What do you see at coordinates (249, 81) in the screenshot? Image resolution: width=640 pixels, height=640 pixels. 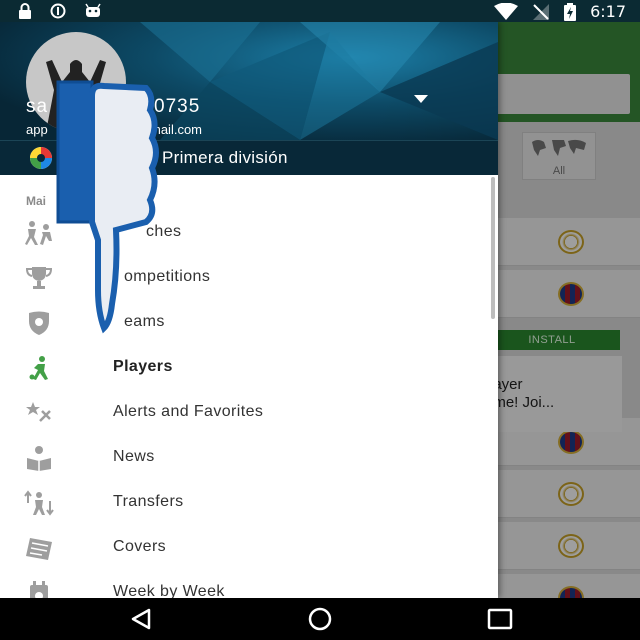 I see `drawer-header: sa 0735 app mail.com` at bounding box center [249, 81].